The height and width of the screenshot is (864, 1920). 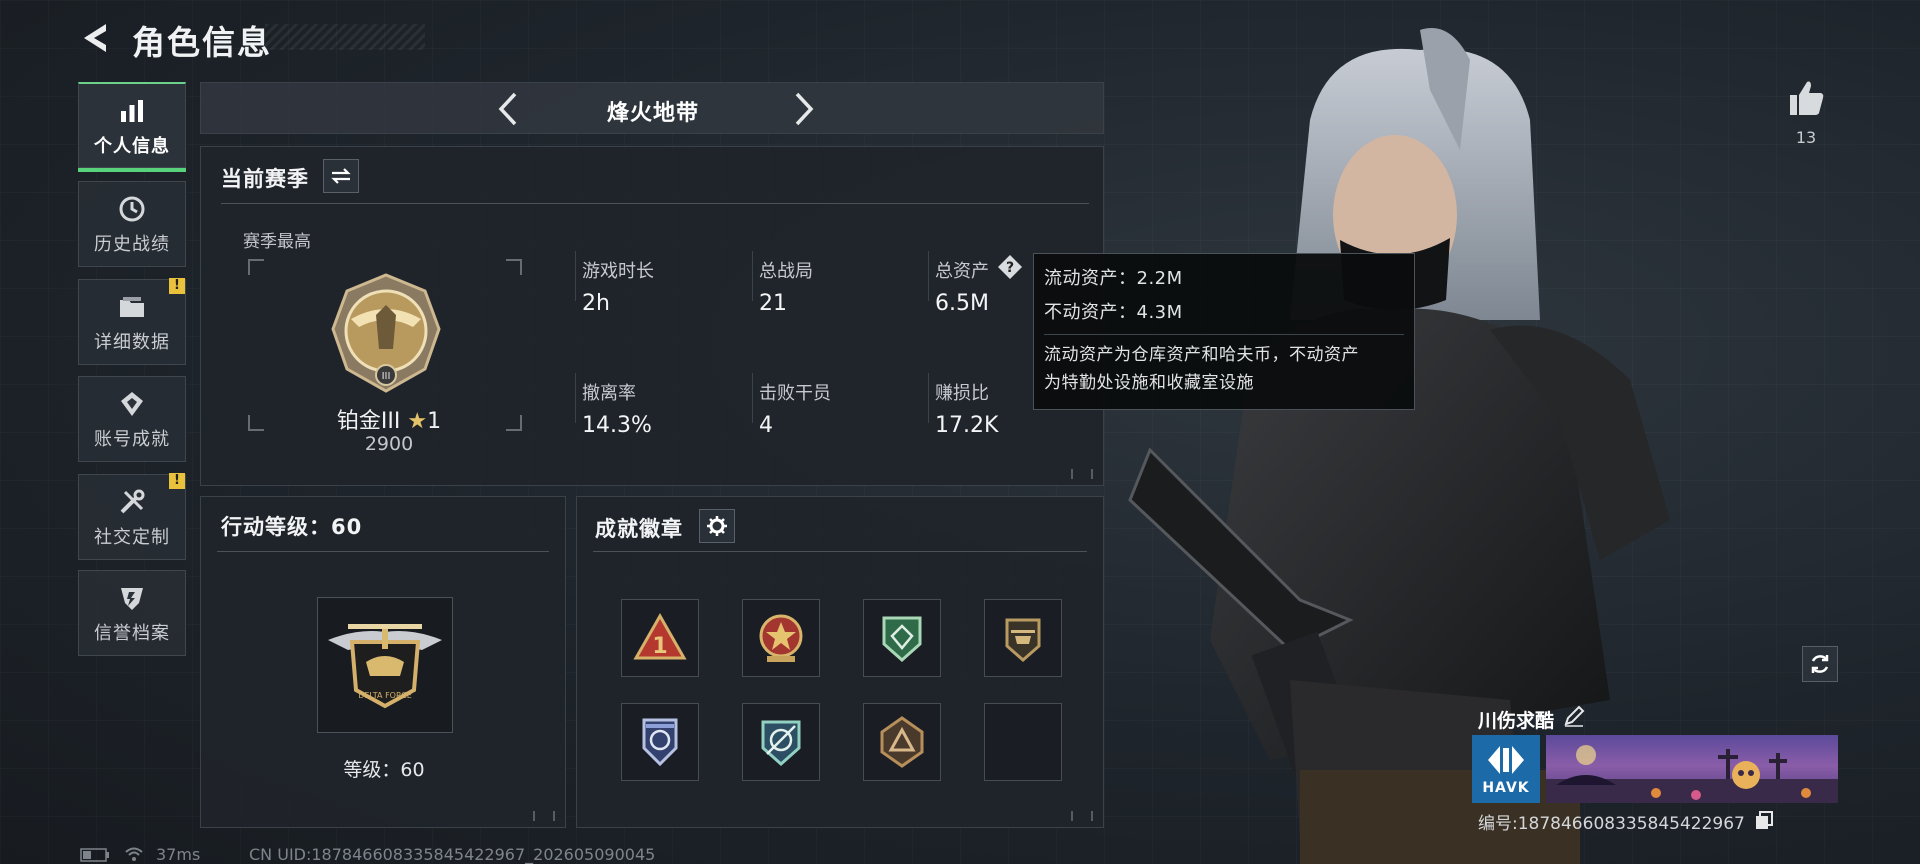 I want to click on svg-text: DELTA FORCE, so click(x=385, y=695).